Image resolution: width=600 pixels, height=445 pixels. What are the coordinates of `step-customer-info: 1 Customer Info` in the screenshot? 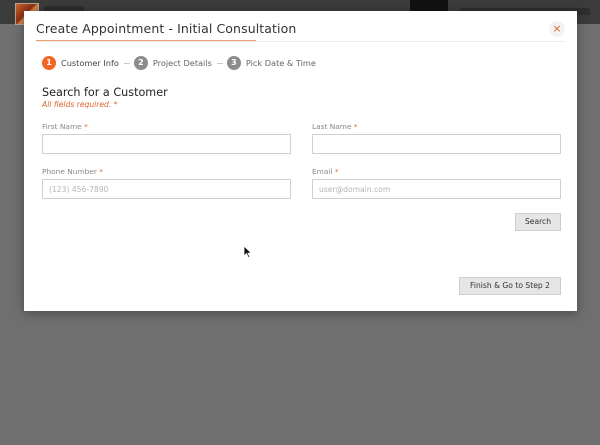 It's located at (80, 63).